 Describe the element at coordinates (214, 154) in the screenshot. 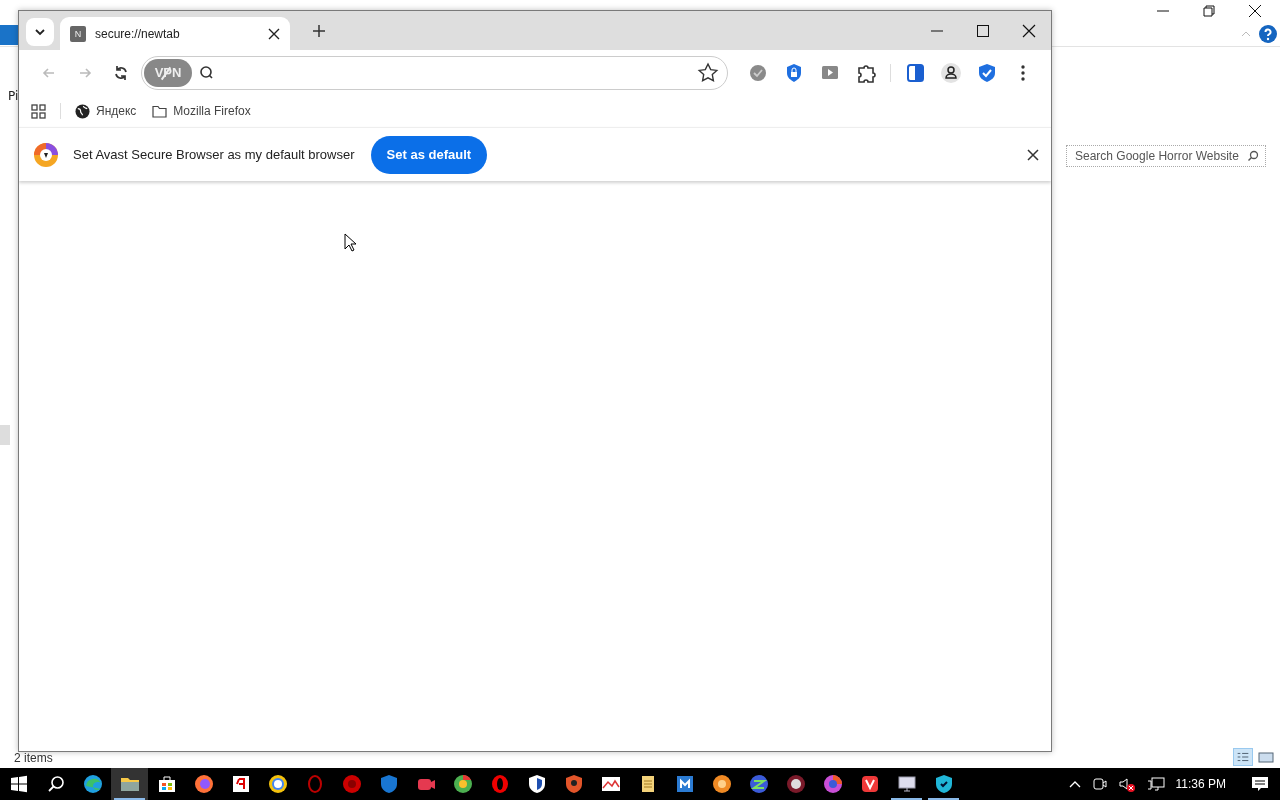

I see `infobar-message: Set Avast Secure Browser as my default browser` at that location.